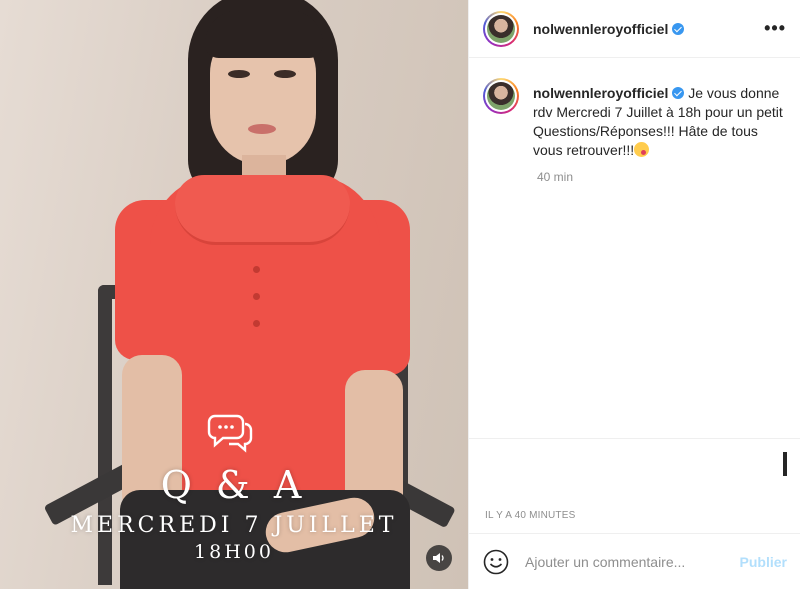  I want to click on caption-username-link: nolwennleroyofficiel, so click(600, 93).